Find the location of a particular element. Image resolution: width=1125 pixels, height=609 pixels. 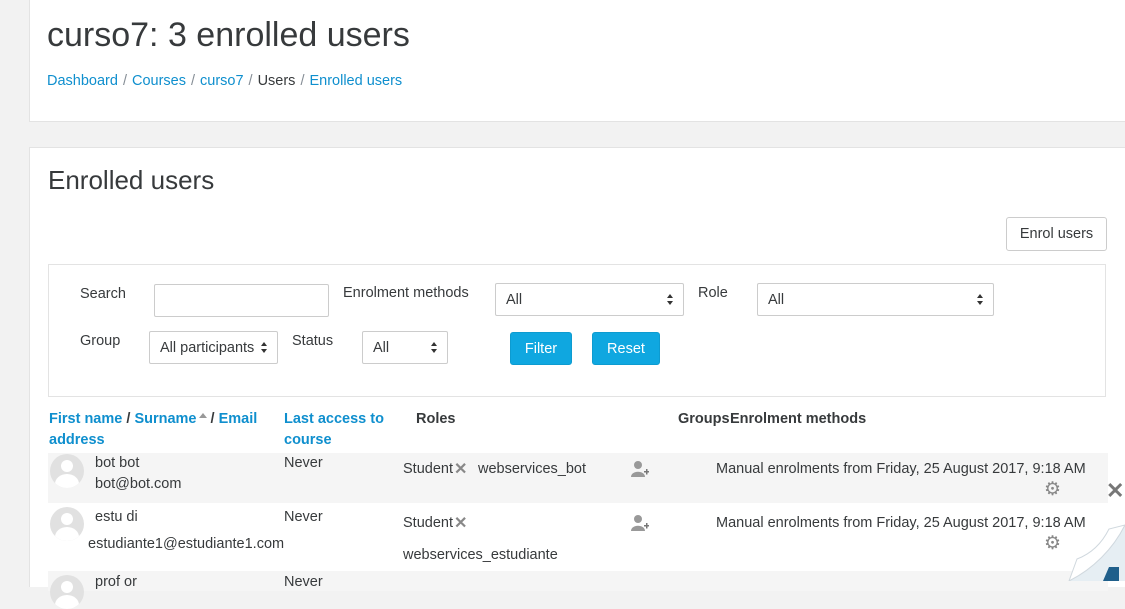

enrolment-methods-select: All is located at coordinates (589, 299).